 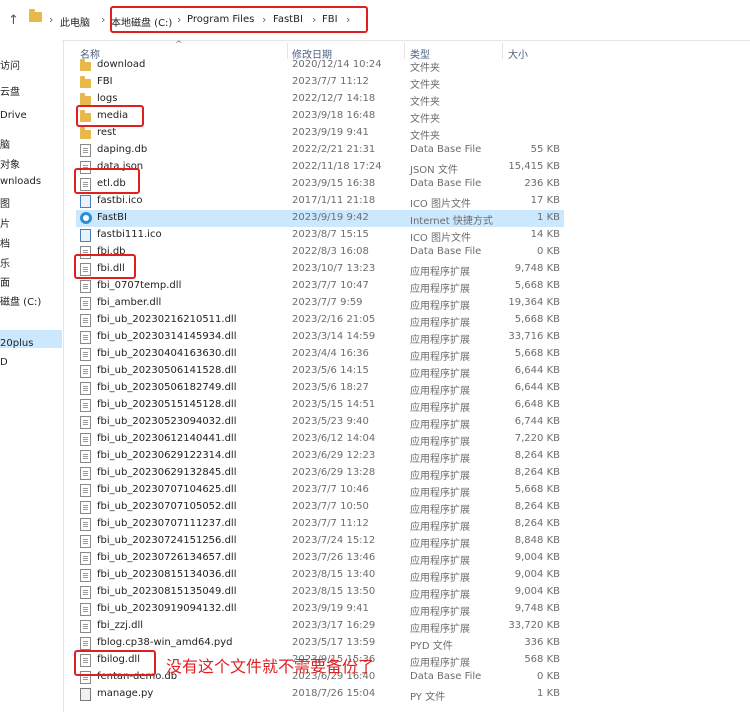 What do you see at coordinates (167, 489) in the screenshot?
I see `file-name: fbi_ub_20230707104625.dll` at bounding box center [167, 489].